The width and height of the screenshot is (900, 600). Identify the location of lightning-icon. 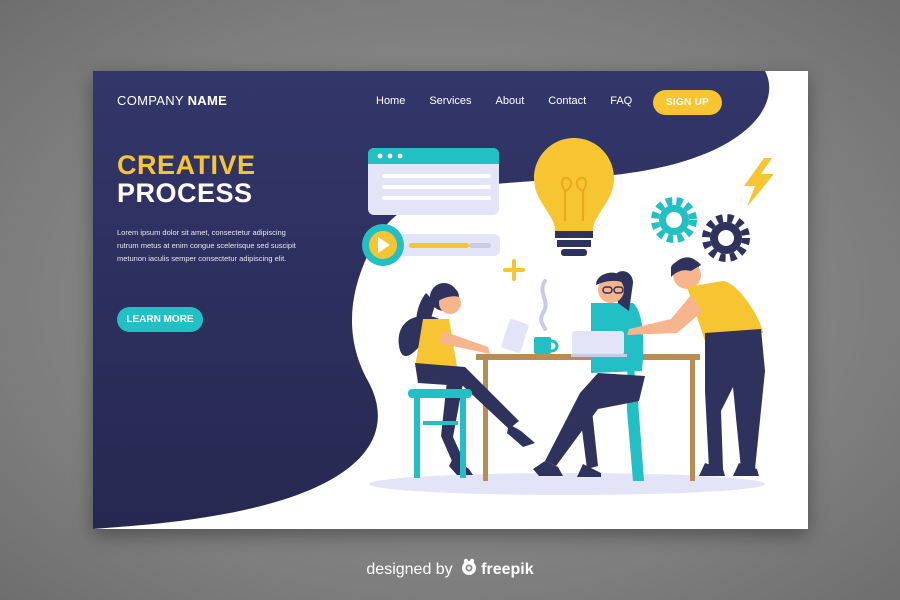
(759, 182).